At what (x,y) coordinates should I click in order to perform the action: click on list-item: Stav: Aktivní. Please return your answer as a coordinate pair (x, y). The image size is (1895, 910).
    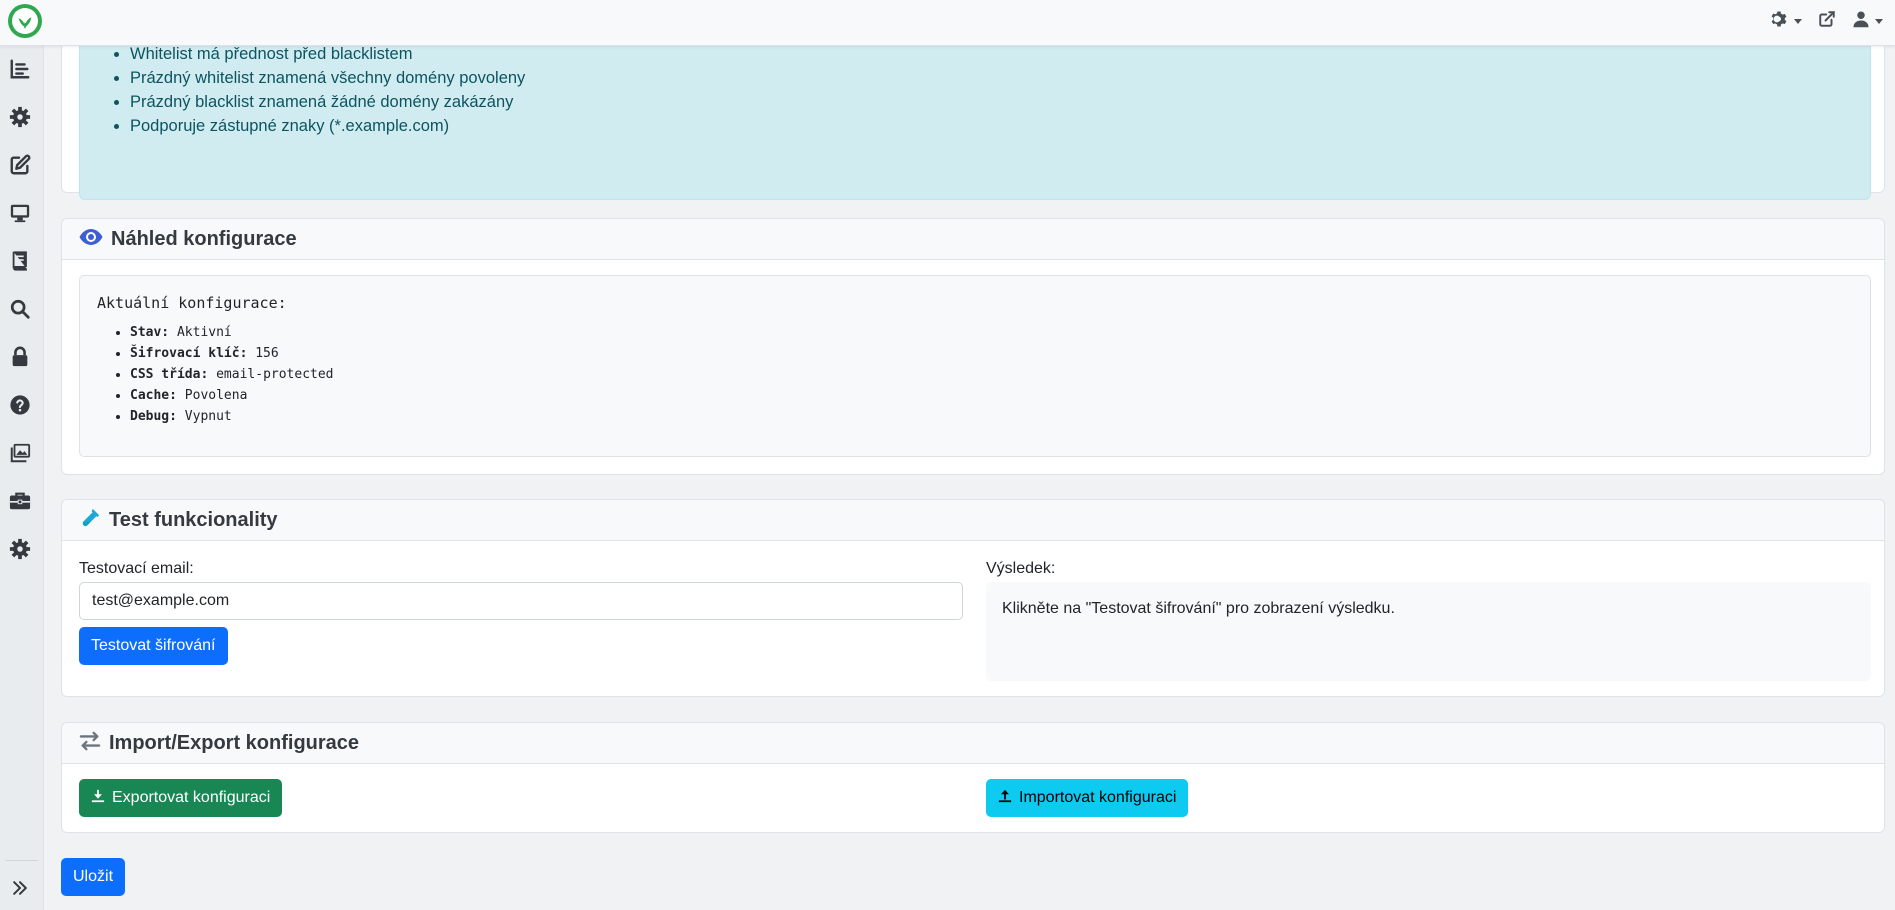
    Looking at the image, I should click on (232, 332).